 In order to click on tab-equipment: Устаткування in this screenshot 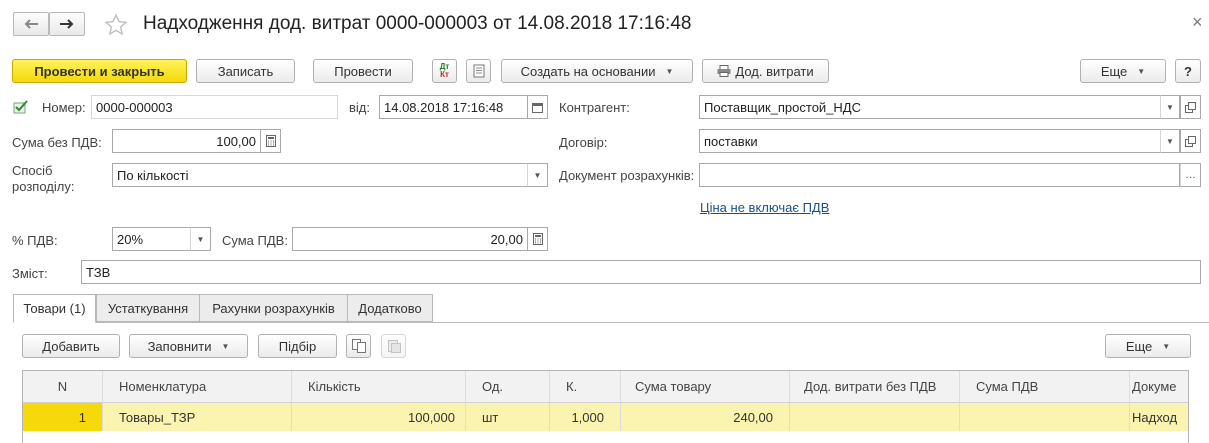, I will do `click(148, 308)`.